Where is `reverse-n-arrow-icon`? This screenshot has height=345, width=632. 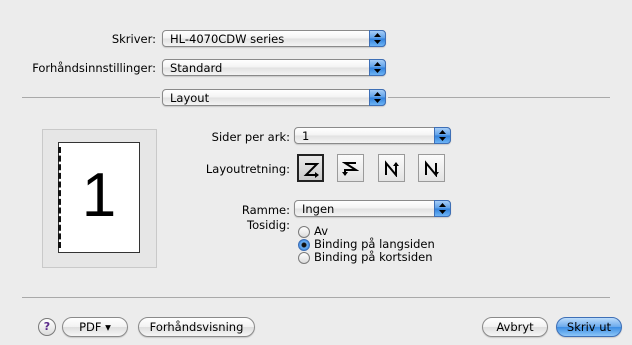 reverse-n-arrow-icon is located at coordinates (392, 168).